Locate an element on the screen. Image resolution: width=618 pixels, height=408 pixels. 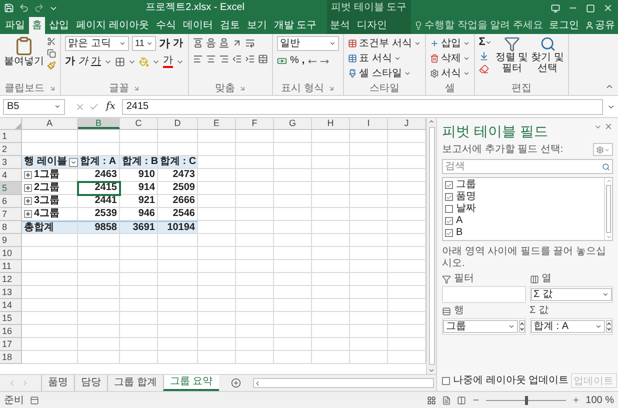
row-header: 15 is located at coordinates (11, 318).